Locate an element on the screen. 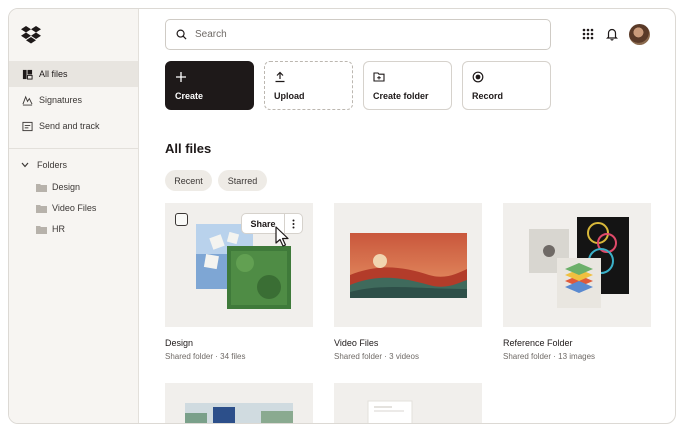 The height and width of the screenshot is (425, 689). chevron-down-icon is located at coordinates (26, 165).